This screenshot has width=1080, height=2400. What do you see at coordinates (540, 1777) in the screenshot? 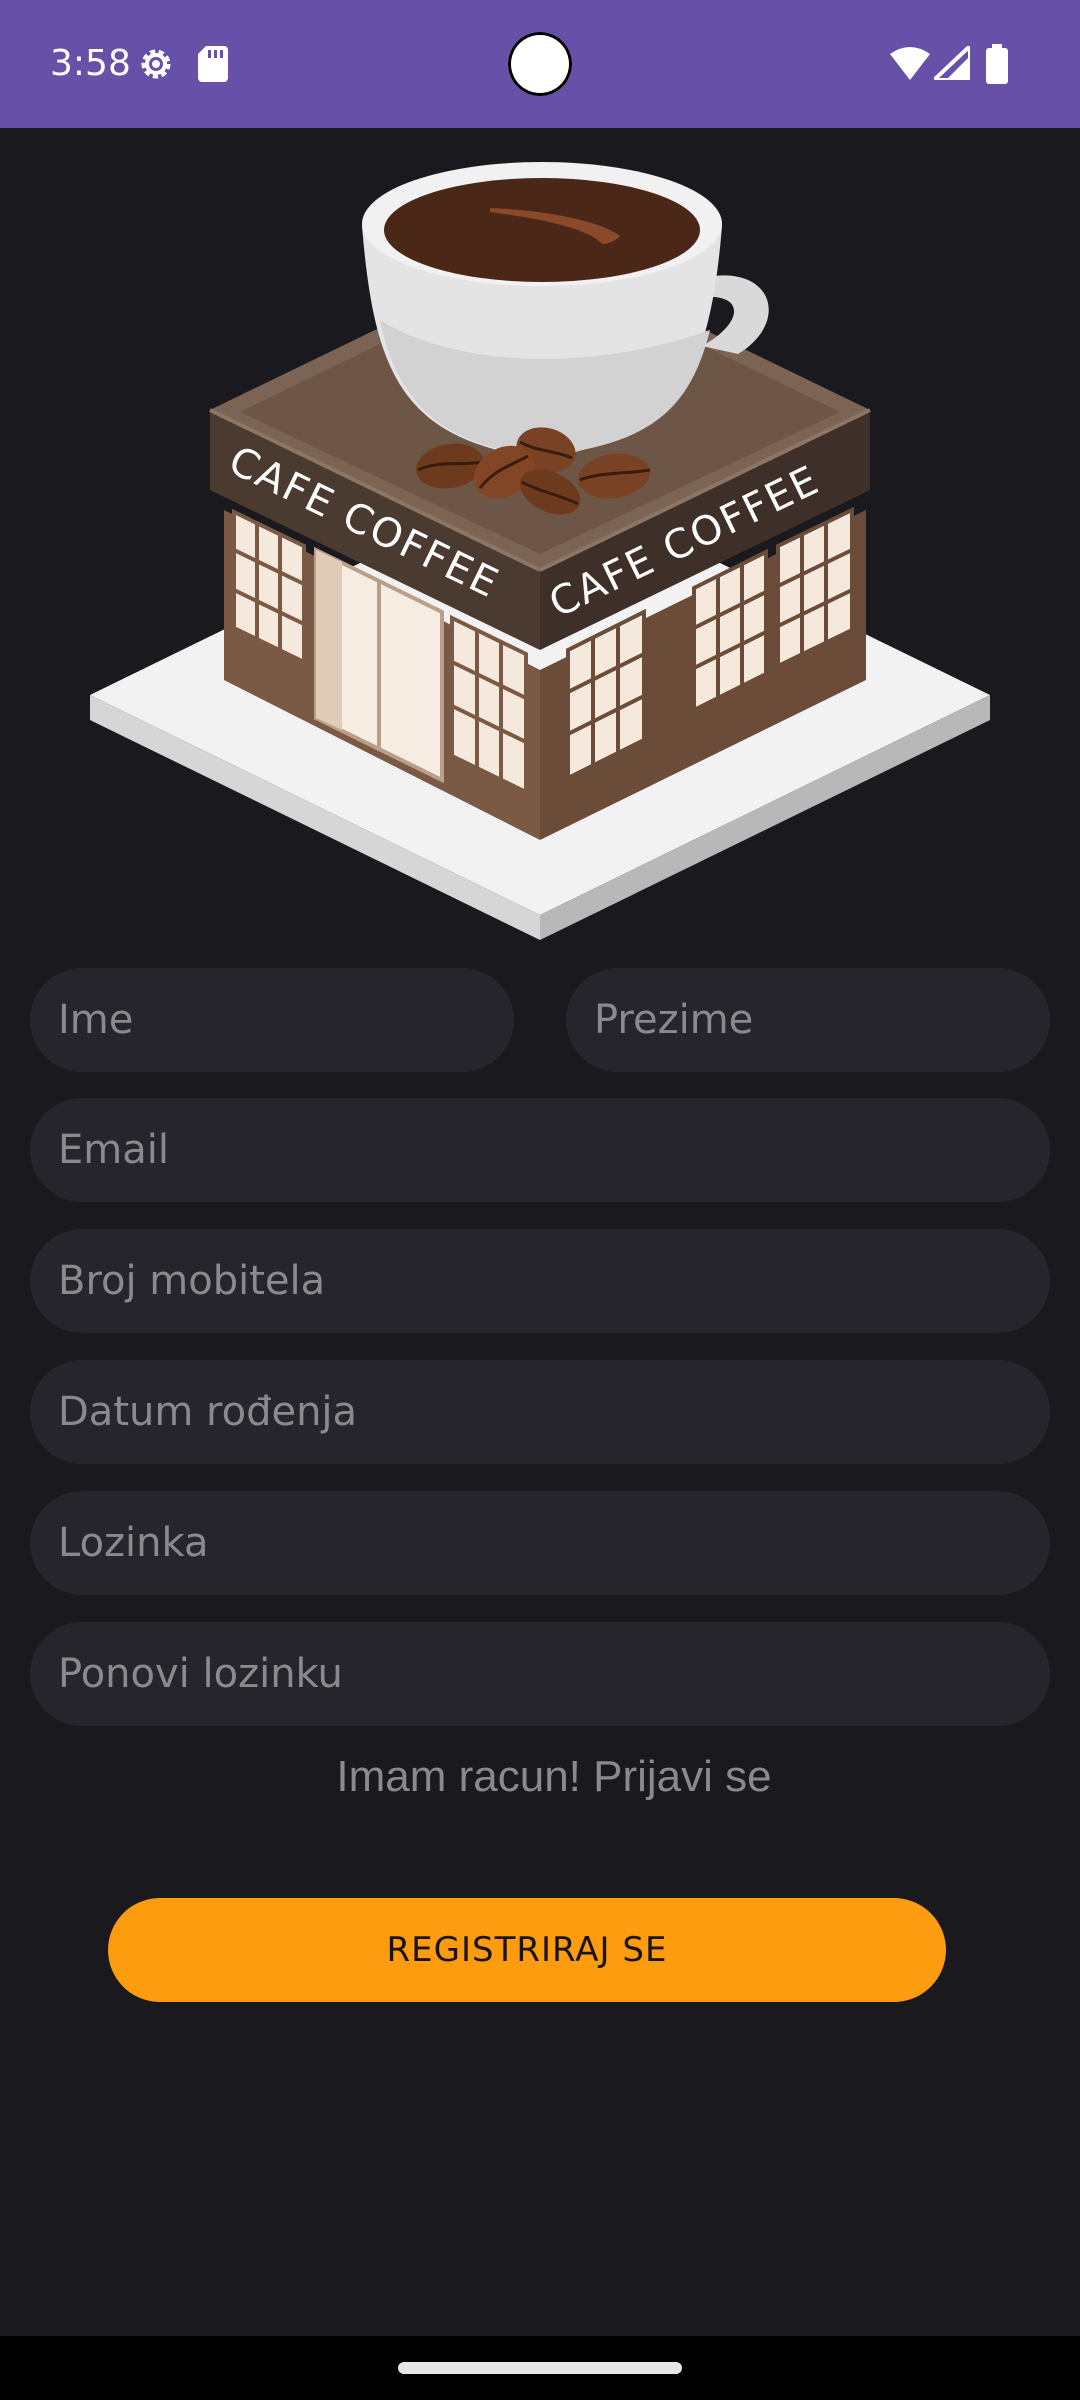
I see `login-link: Imam racun! Prijavi se` at bounding box center [540, 1777].